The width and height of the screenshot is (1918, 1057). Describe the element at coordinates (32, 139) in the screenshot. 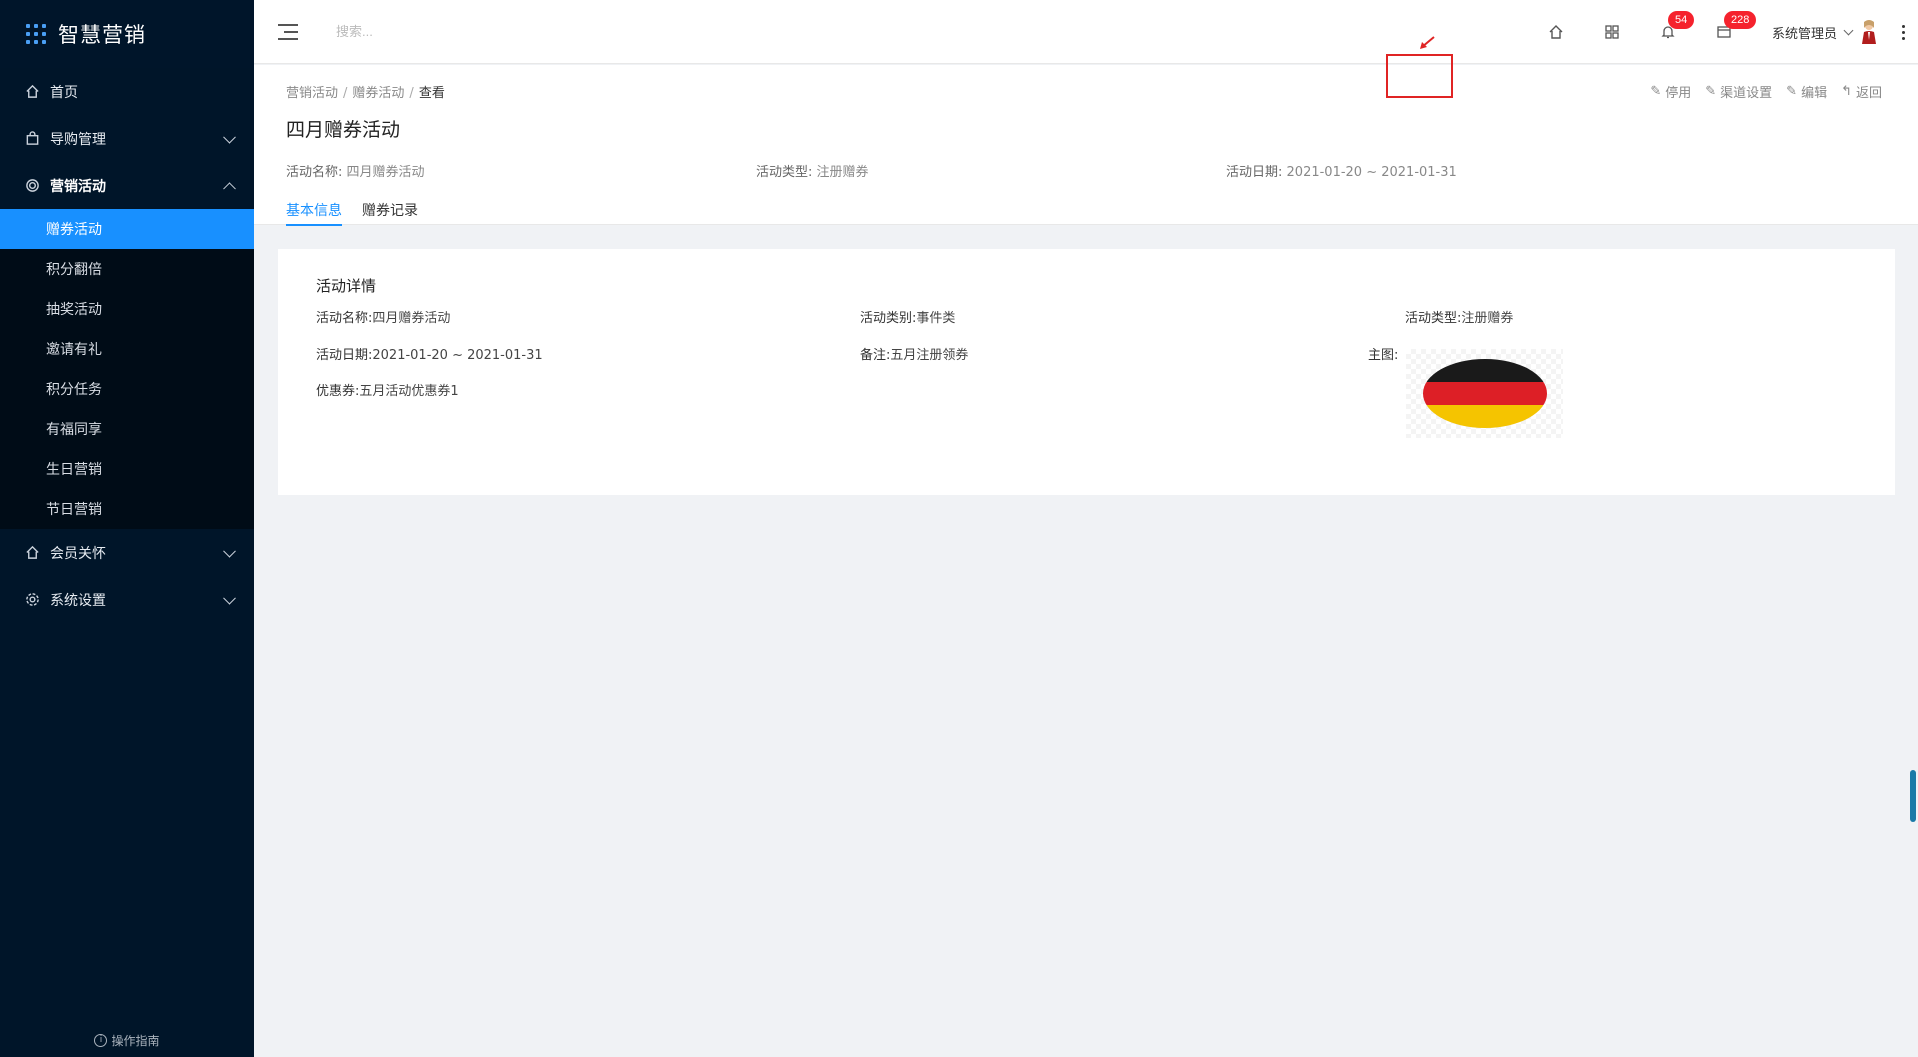

I see `bag-icon` at that location.